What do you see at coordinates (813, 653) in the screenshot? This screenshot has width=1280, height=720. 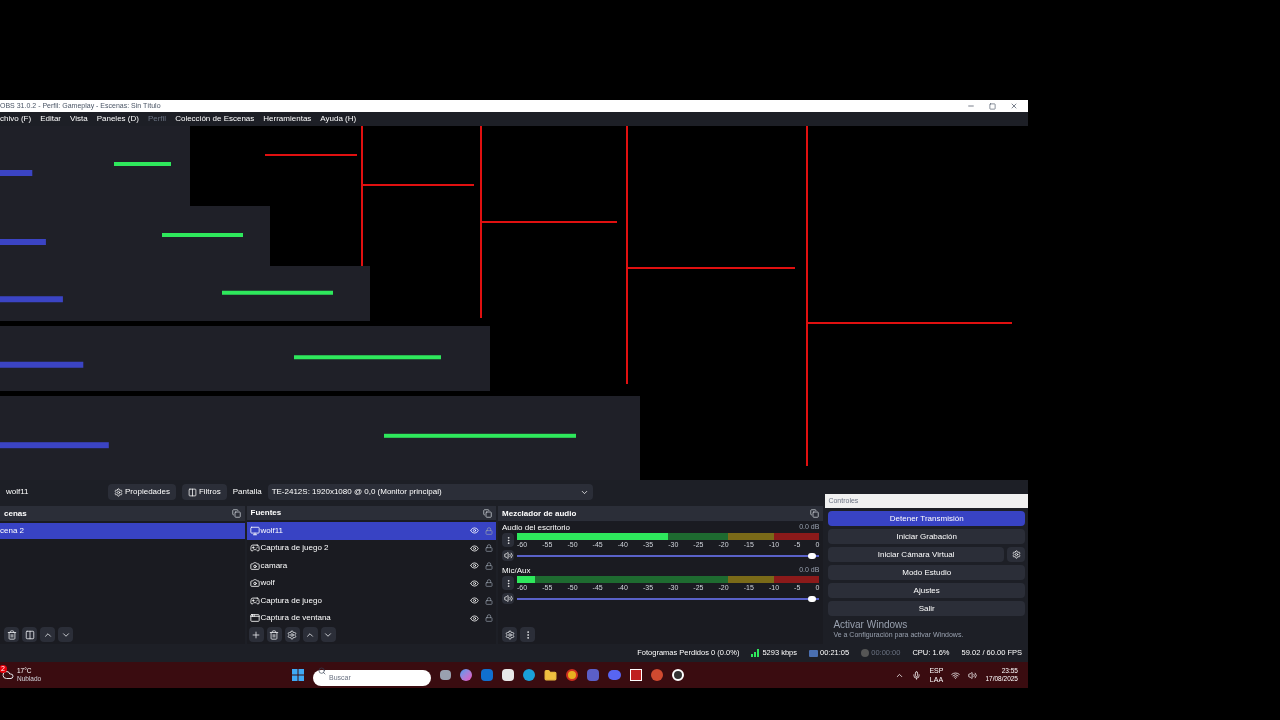 I see `stream-icon` at bounding box center [813, 653].